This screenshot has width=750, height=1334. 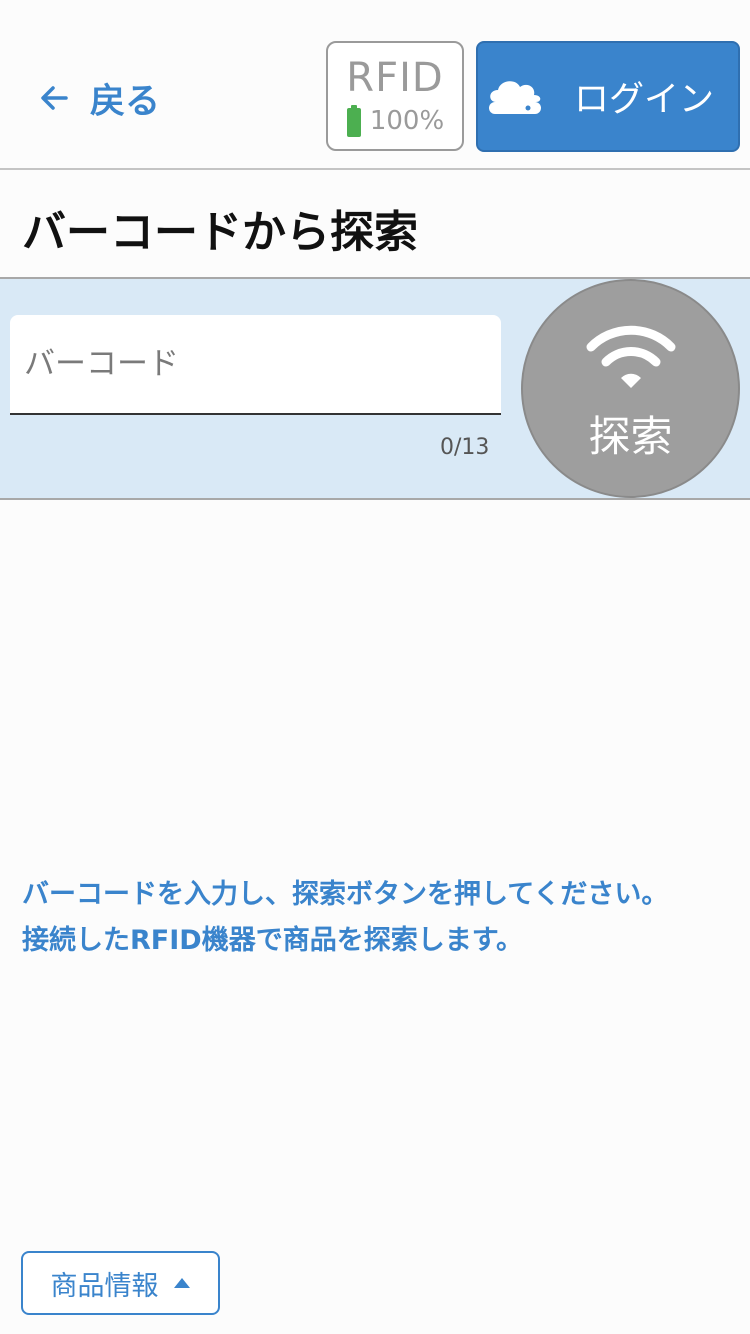 I want to click on character-counter: 0/13, so click(x=465, y=447).